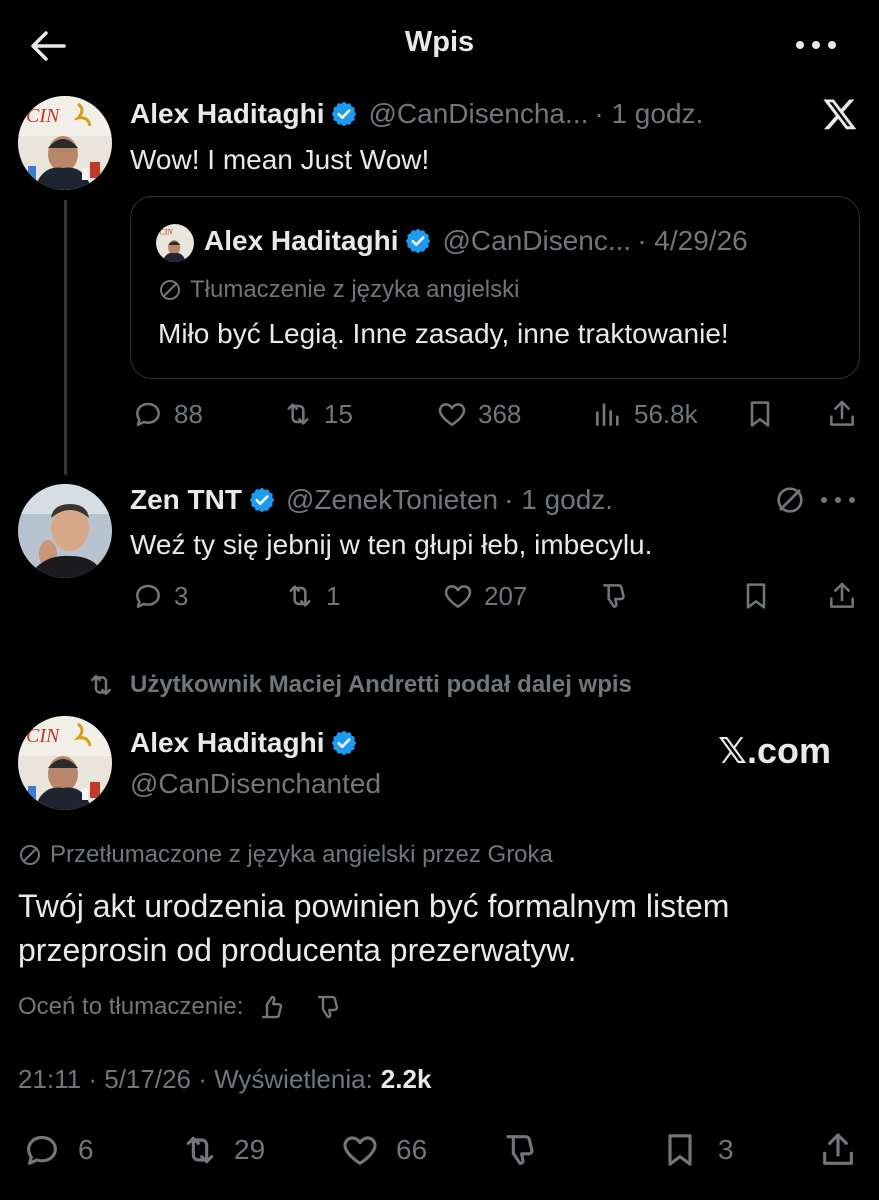 The height and width of the screenshot is (1200, 879). I want to click on author-handle: @ZenekTonieten, so click(392, 500).